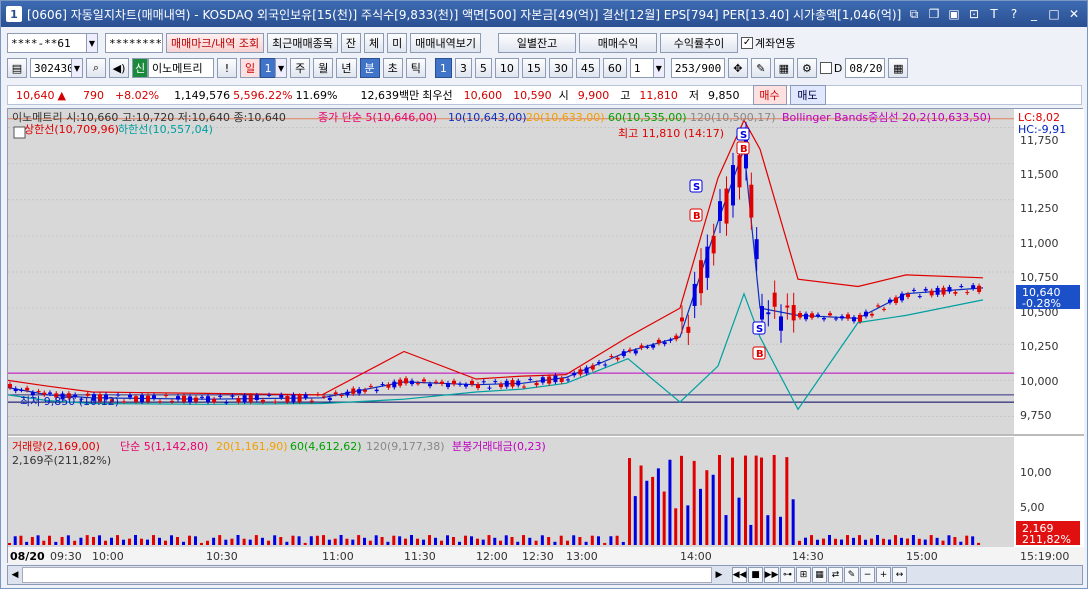 This screenshot has height=589, width=1088. I want to click on account-link-checkbox: ✓ 계좌연동, so click(768, 43).